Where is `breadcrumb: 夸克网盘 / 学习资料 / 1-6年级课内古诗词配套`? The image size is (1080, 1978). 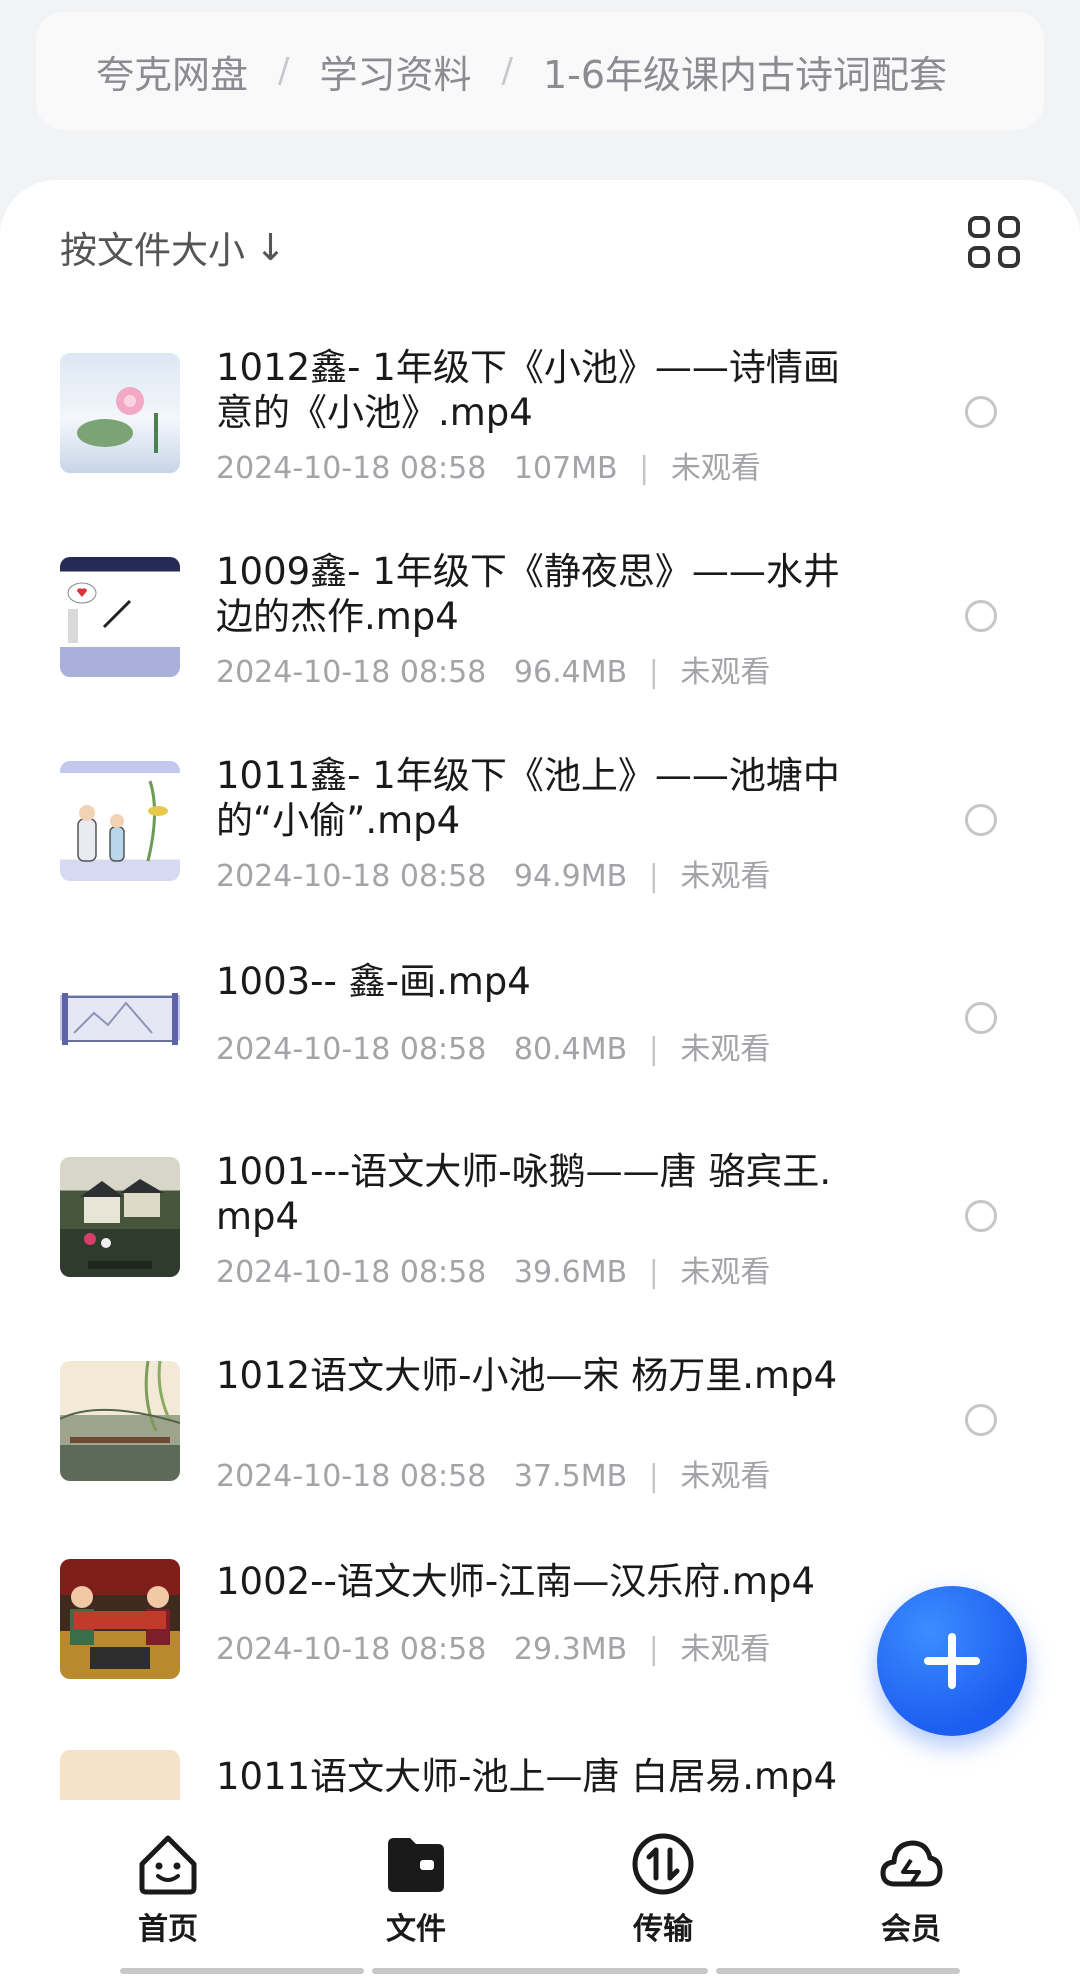 breadcrumb: 夸克网盘 / 学习资料 / 1-6年级课内古诗词配套 is located at coordinates (540, 71).